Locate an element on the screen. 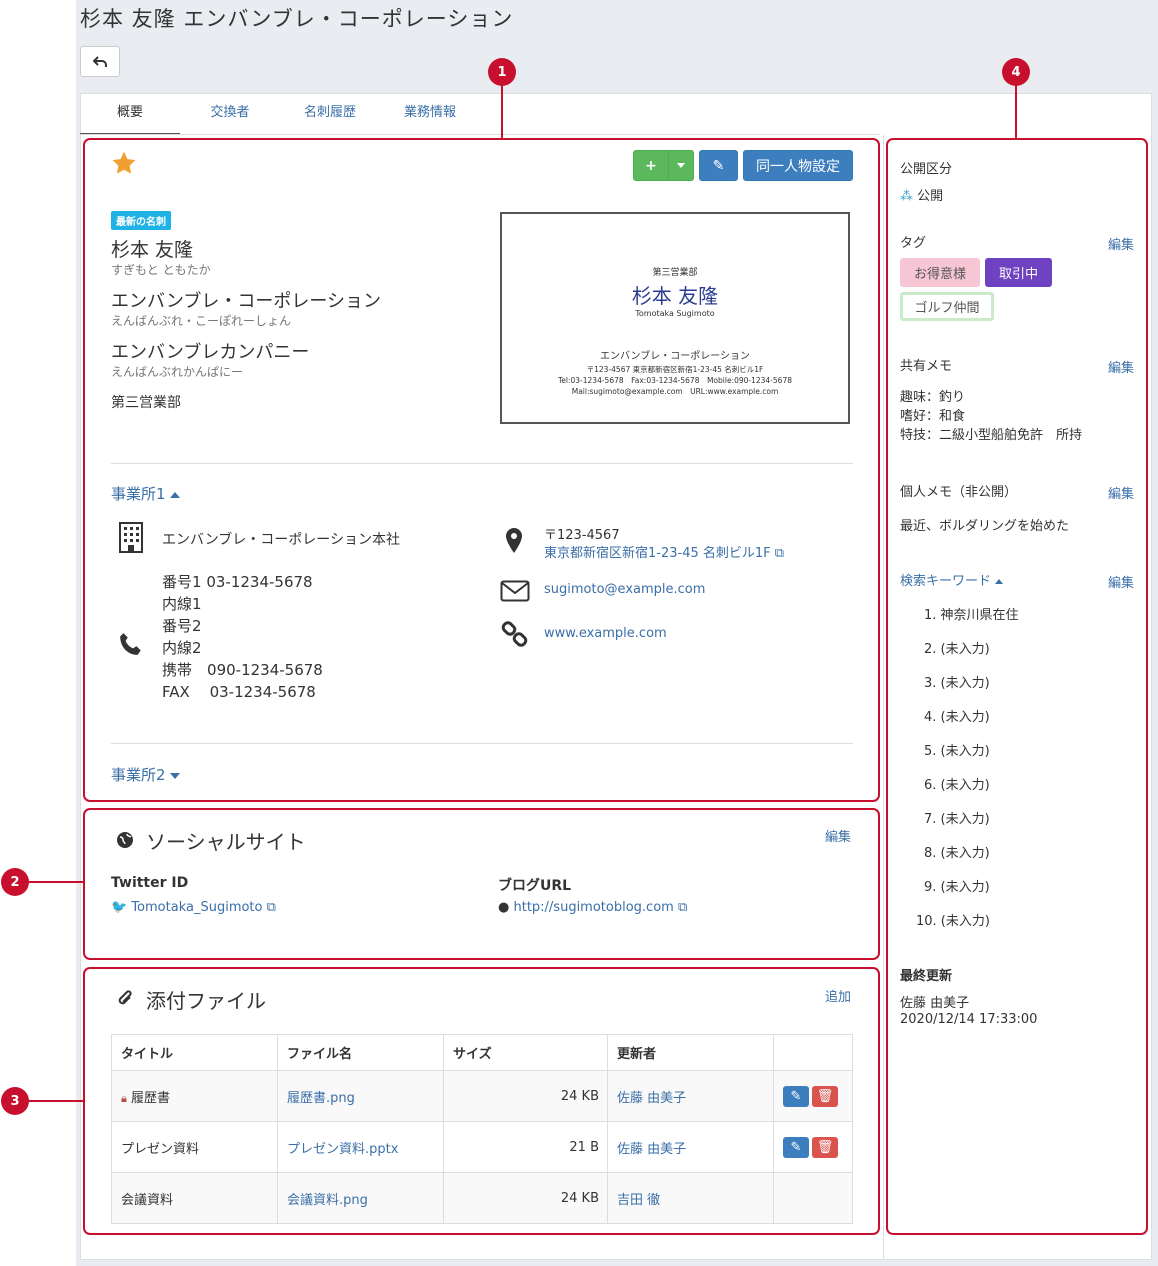 The image size is (1158, 1266). callout-number: 2 is located at coordinates (15, 882).